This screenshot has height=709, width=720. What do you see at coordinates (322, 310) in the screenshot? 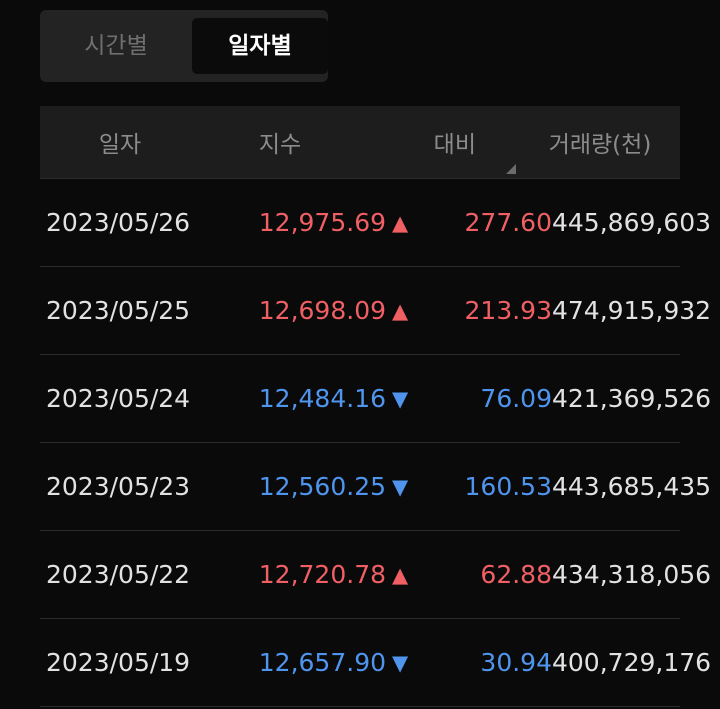
I see `row-index-value: 12,698.09` at bounding box center [322, 310].